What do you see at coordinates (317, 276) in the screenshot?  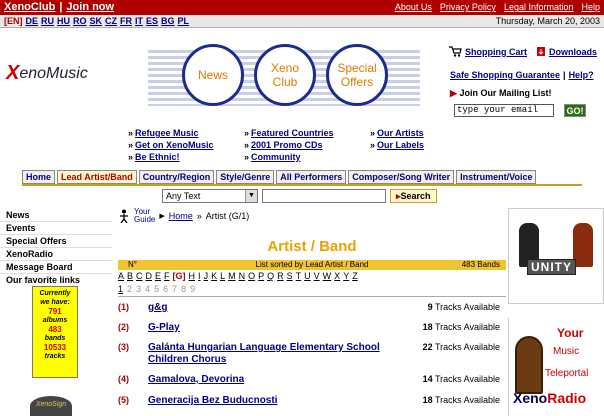 I see `letter-v: V` at bounding box center [317, 276].